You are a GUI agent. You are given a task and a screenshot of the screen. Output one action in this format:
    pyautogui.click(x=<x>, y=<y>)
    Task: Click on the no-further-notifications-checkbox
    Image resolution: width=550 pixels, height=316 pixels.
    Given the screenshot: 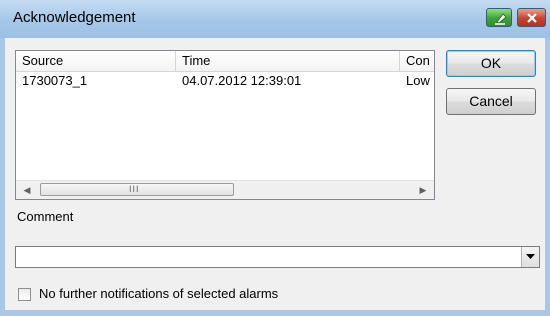 What is the action you would take?
    pyautogui.click(x=24, y=294)
    